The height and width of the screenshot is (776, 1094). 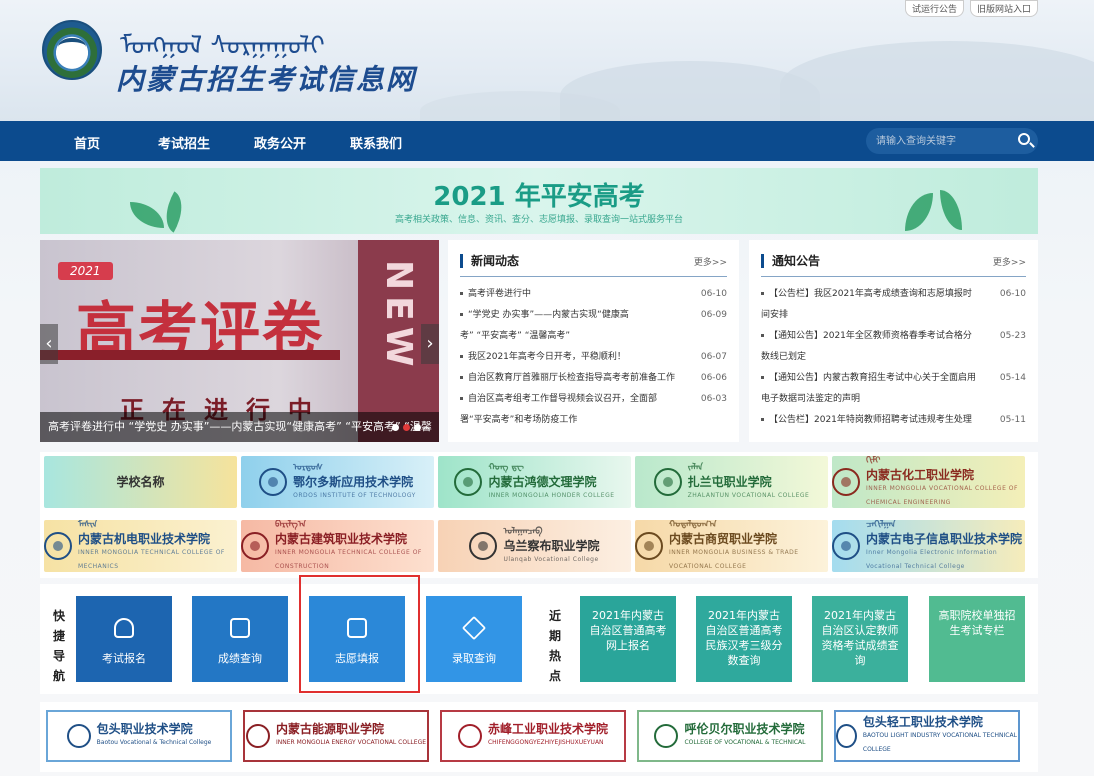 I want to click on school-name-english: COLLEGE OF VOCATIONAL & TECHNICAL, so click(x=745, y=742).